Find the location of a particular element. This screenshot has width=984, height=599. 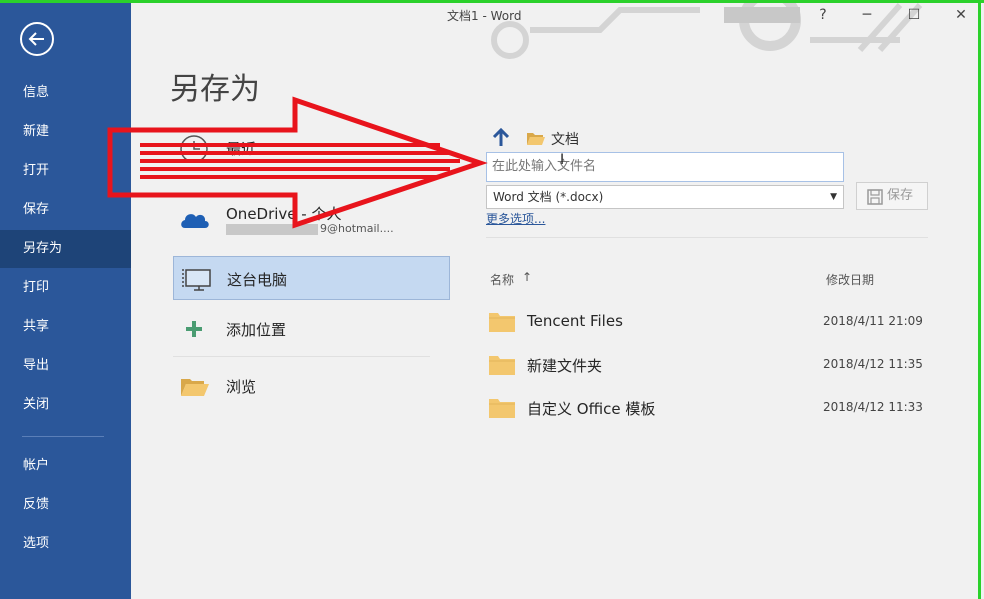

back-arrow-icon is located at coordinates (36, 39).